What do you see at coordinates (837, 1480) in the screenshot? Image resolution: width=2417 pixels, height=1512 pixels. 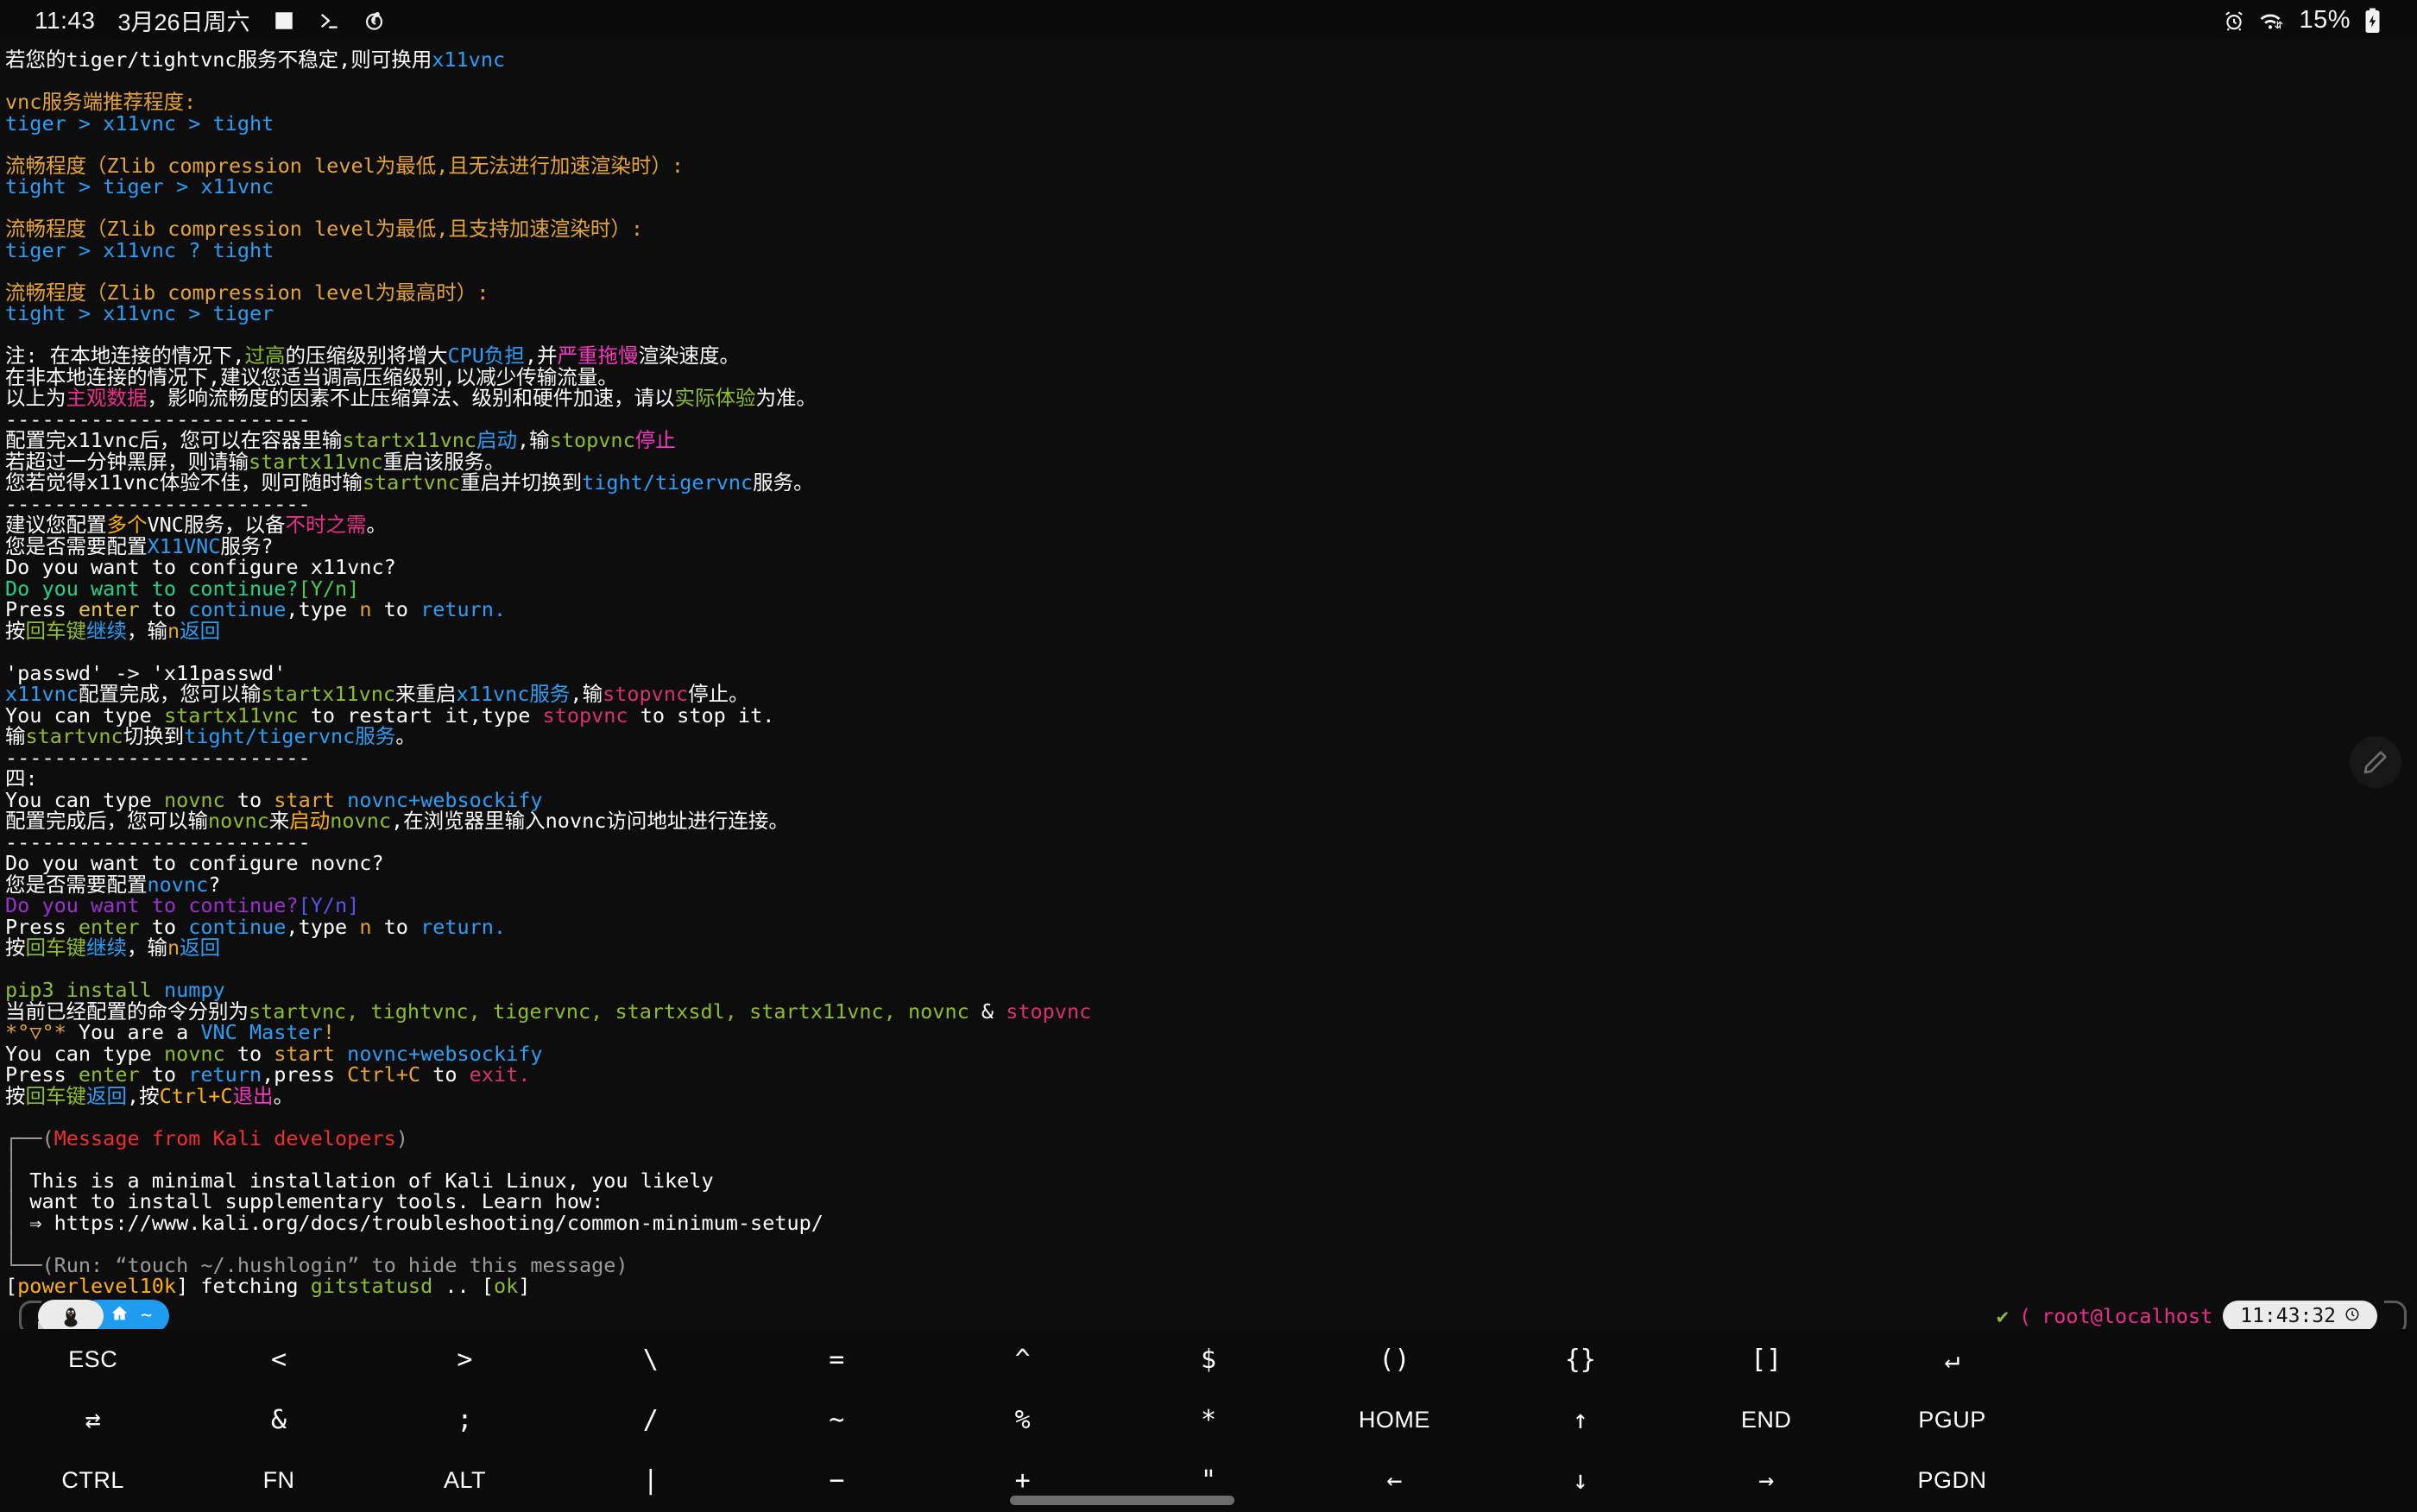 I see `key-minus: −` at bounding box center [837, 1480].